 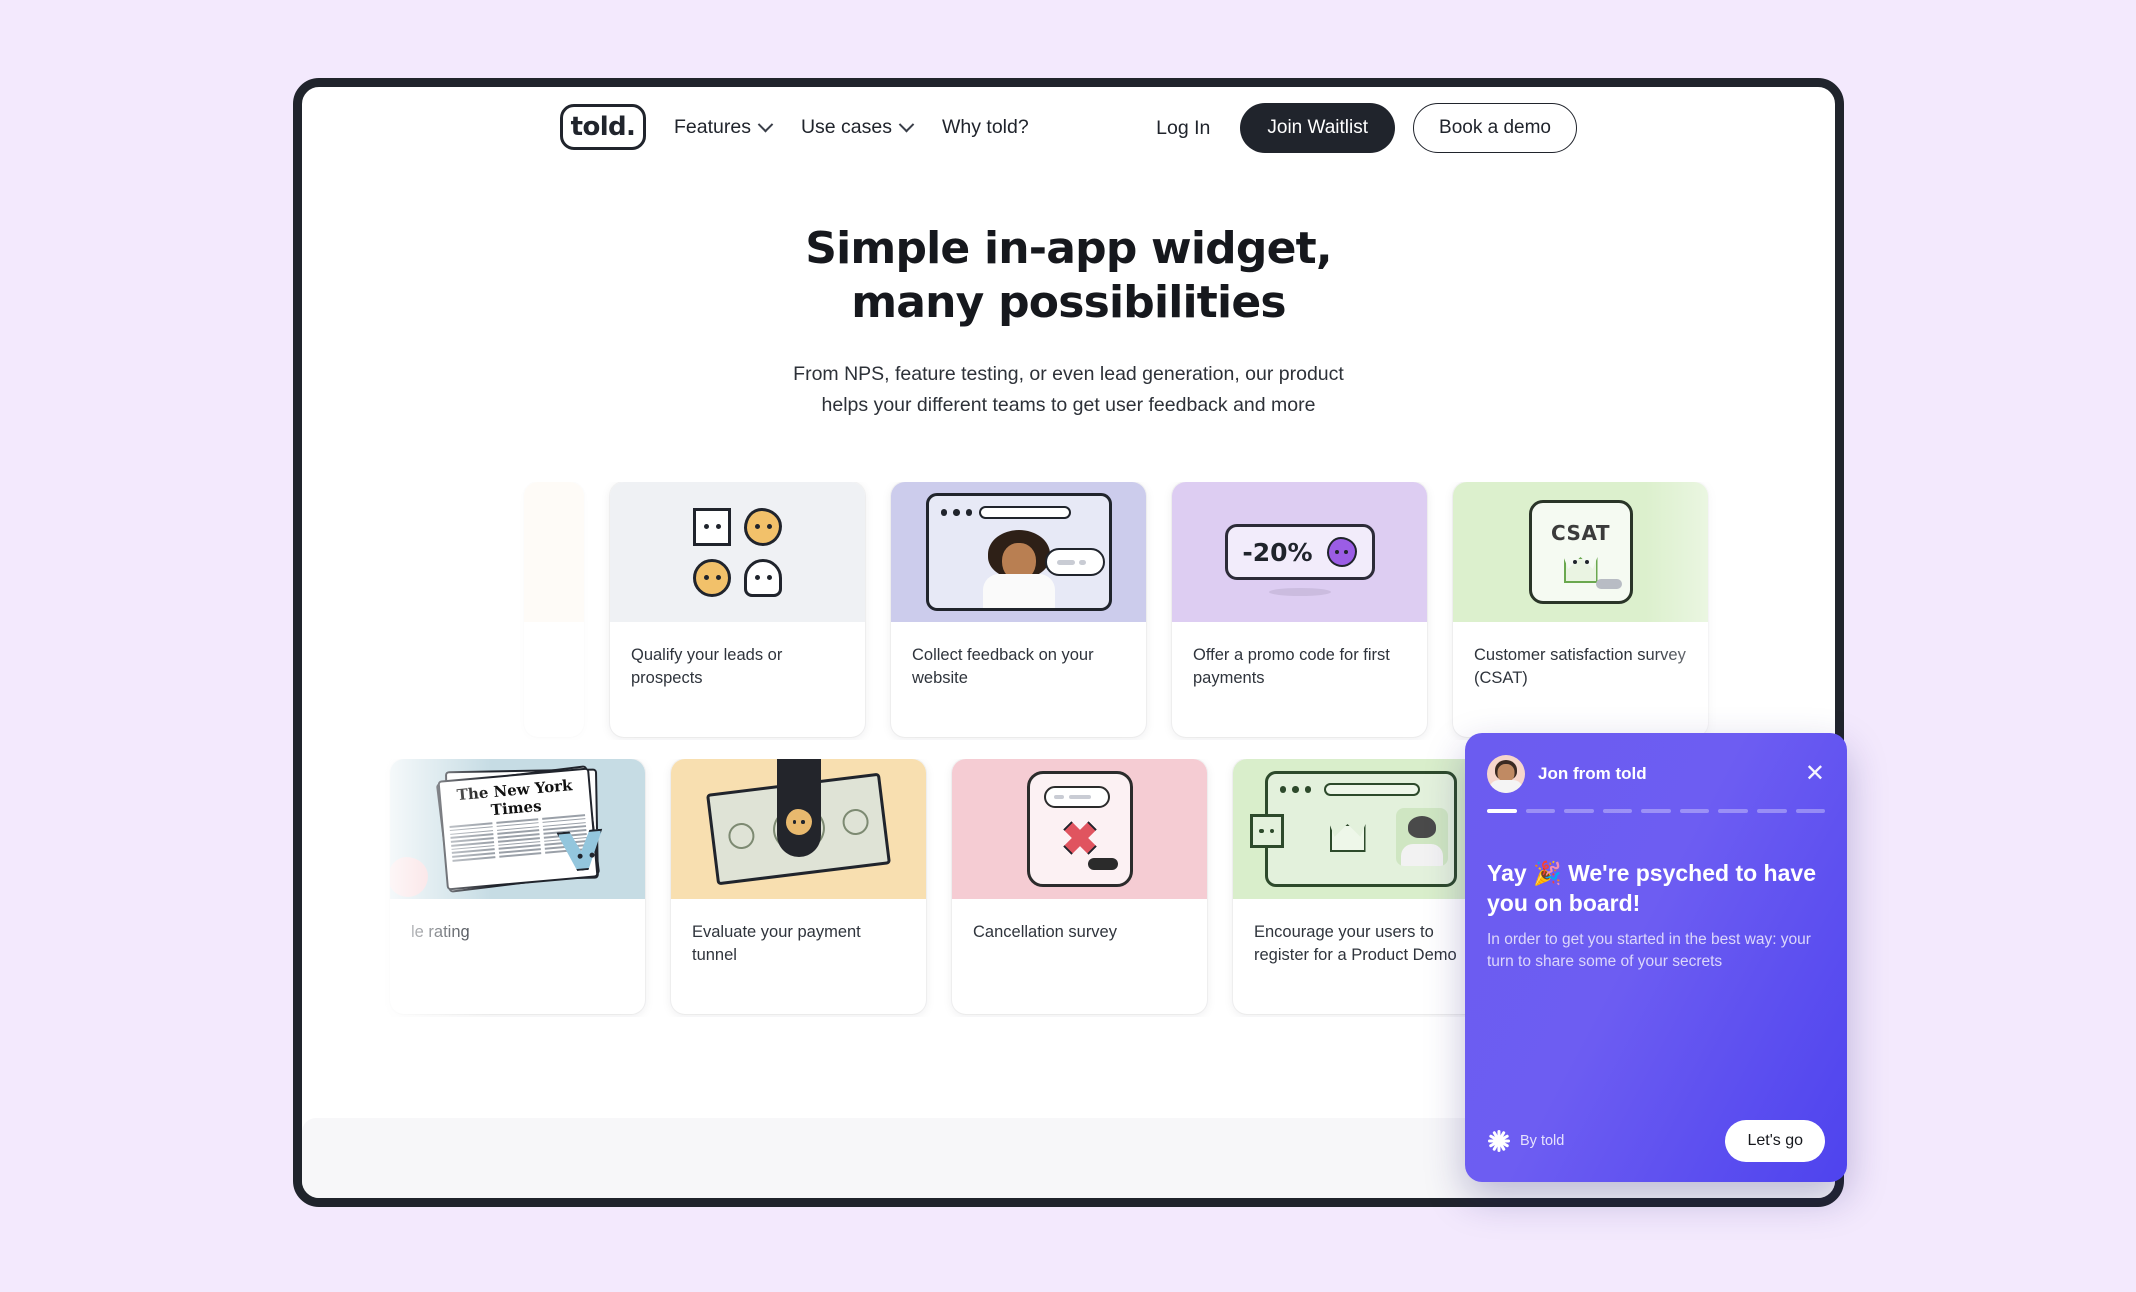 I want to click on card-caption: Collect feedback on your website, so click(x=1003, y=667).